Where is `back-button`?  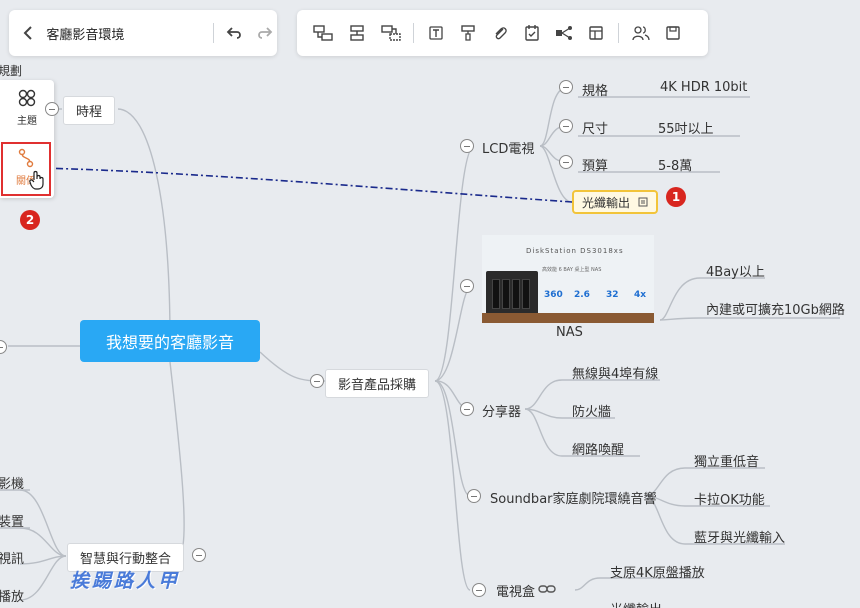
back-button is located at coordinates (27, 33).